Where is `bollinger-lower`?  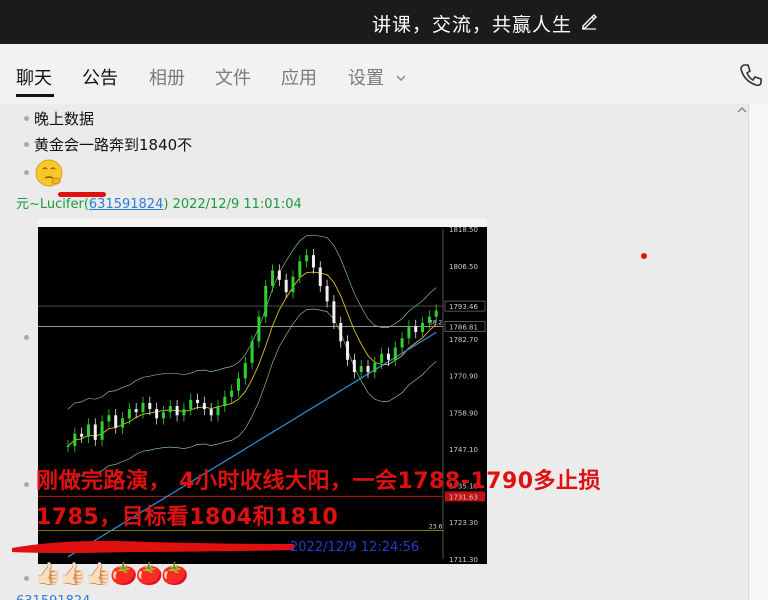
bollinger-lower is located at coordinates (252, 396).